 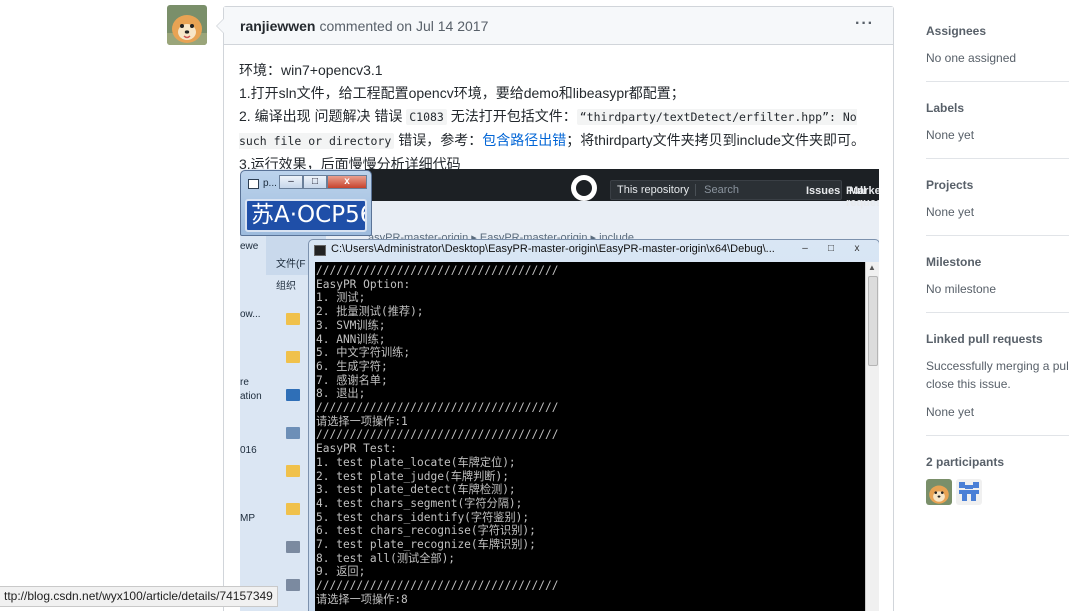 I want to click on projects-heading: Projects, so click(x=950, y=185).